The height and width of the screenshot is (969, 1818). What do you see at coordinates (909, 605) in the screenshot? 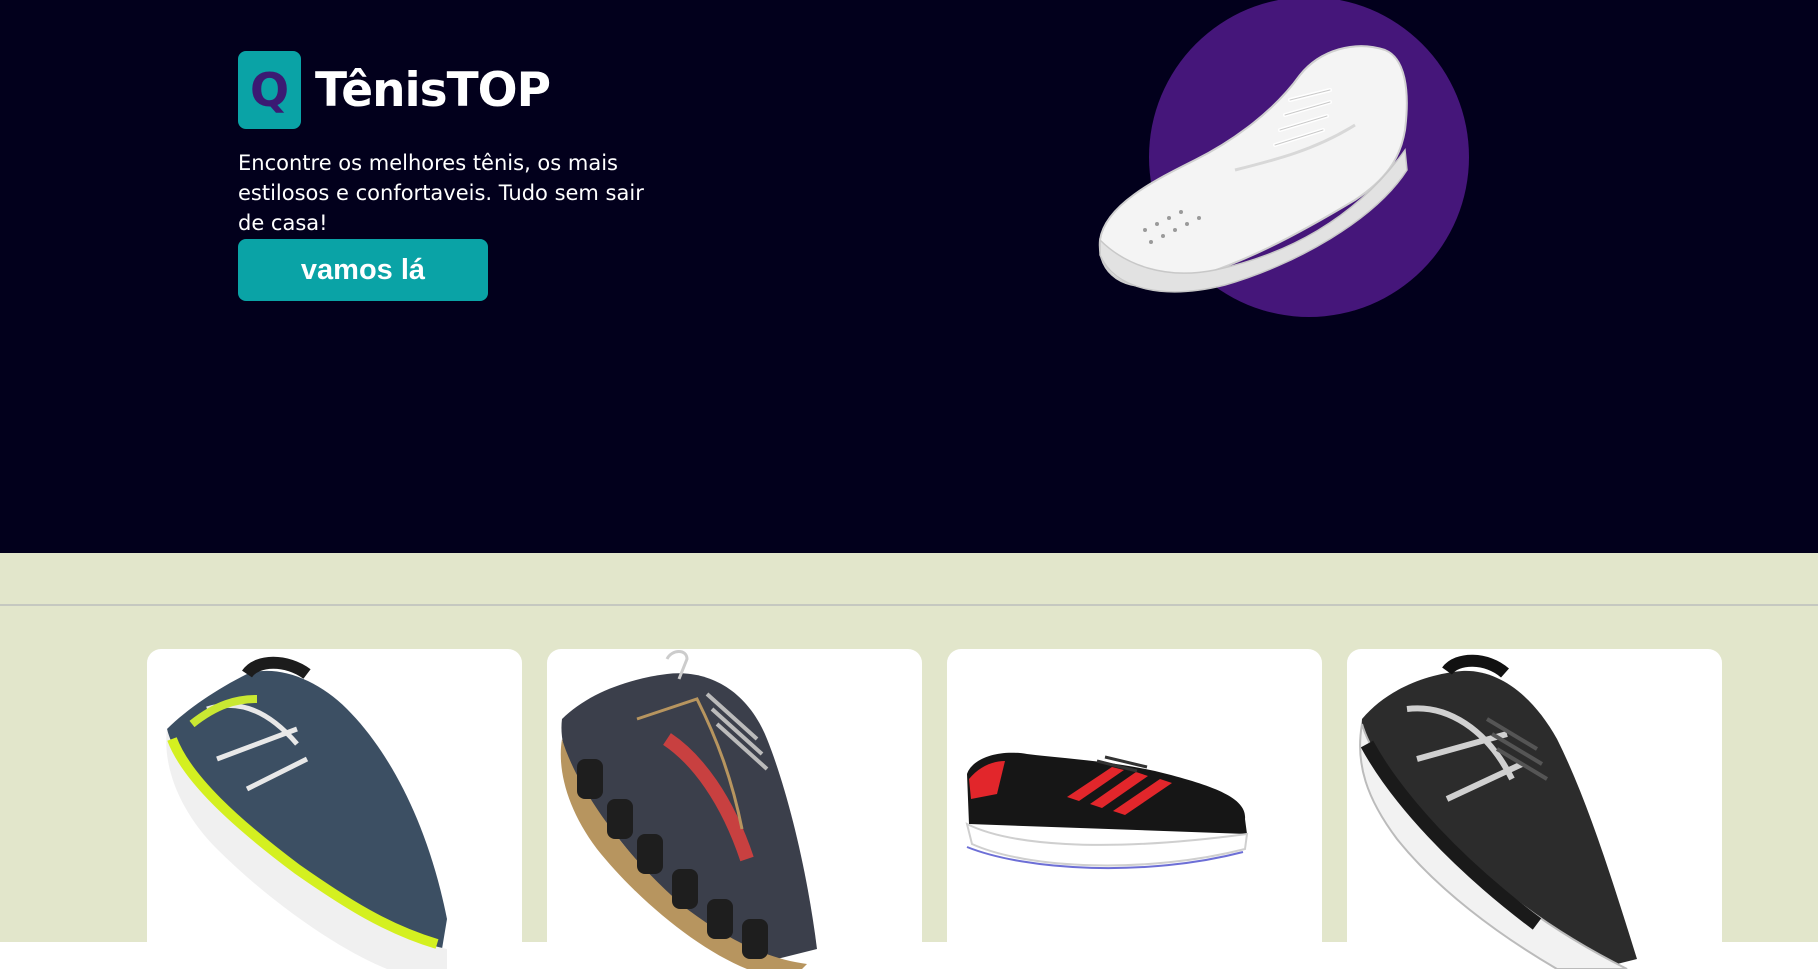
I see `section-divider` at bounding box center [909, 605].